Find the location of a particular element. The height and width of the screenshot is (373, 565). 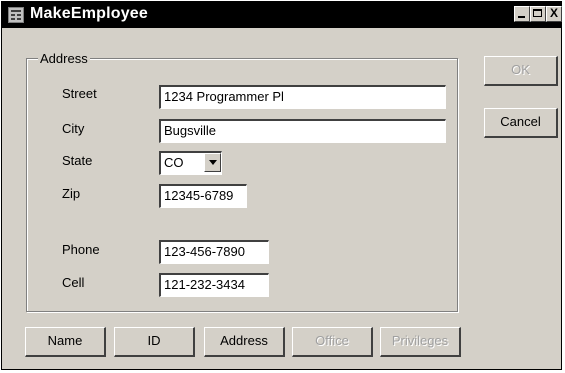

phone-input: 123-456-7890 is located at coordinates (214, 252).